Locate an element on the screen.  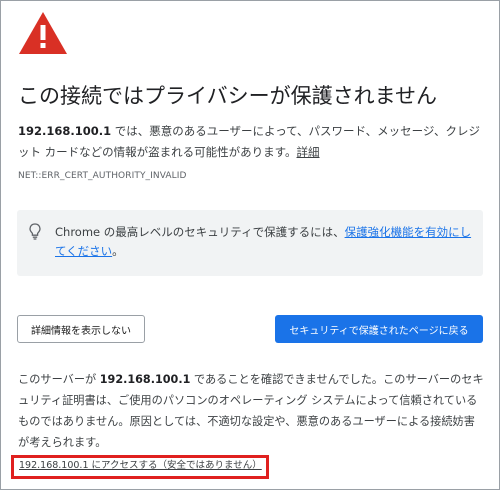
warning-triangle-icon is located at coordinates (43, 33).